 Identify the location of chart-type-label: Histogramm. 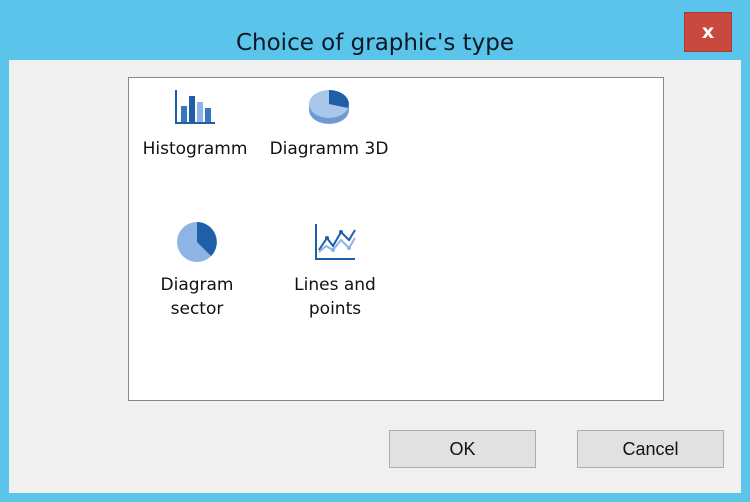
(195, 149).